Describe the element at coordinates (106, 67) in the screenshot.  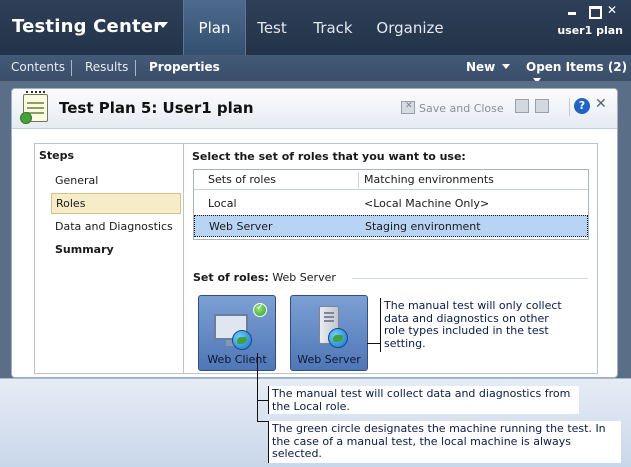
I see `subnav-results: Results` at that location.